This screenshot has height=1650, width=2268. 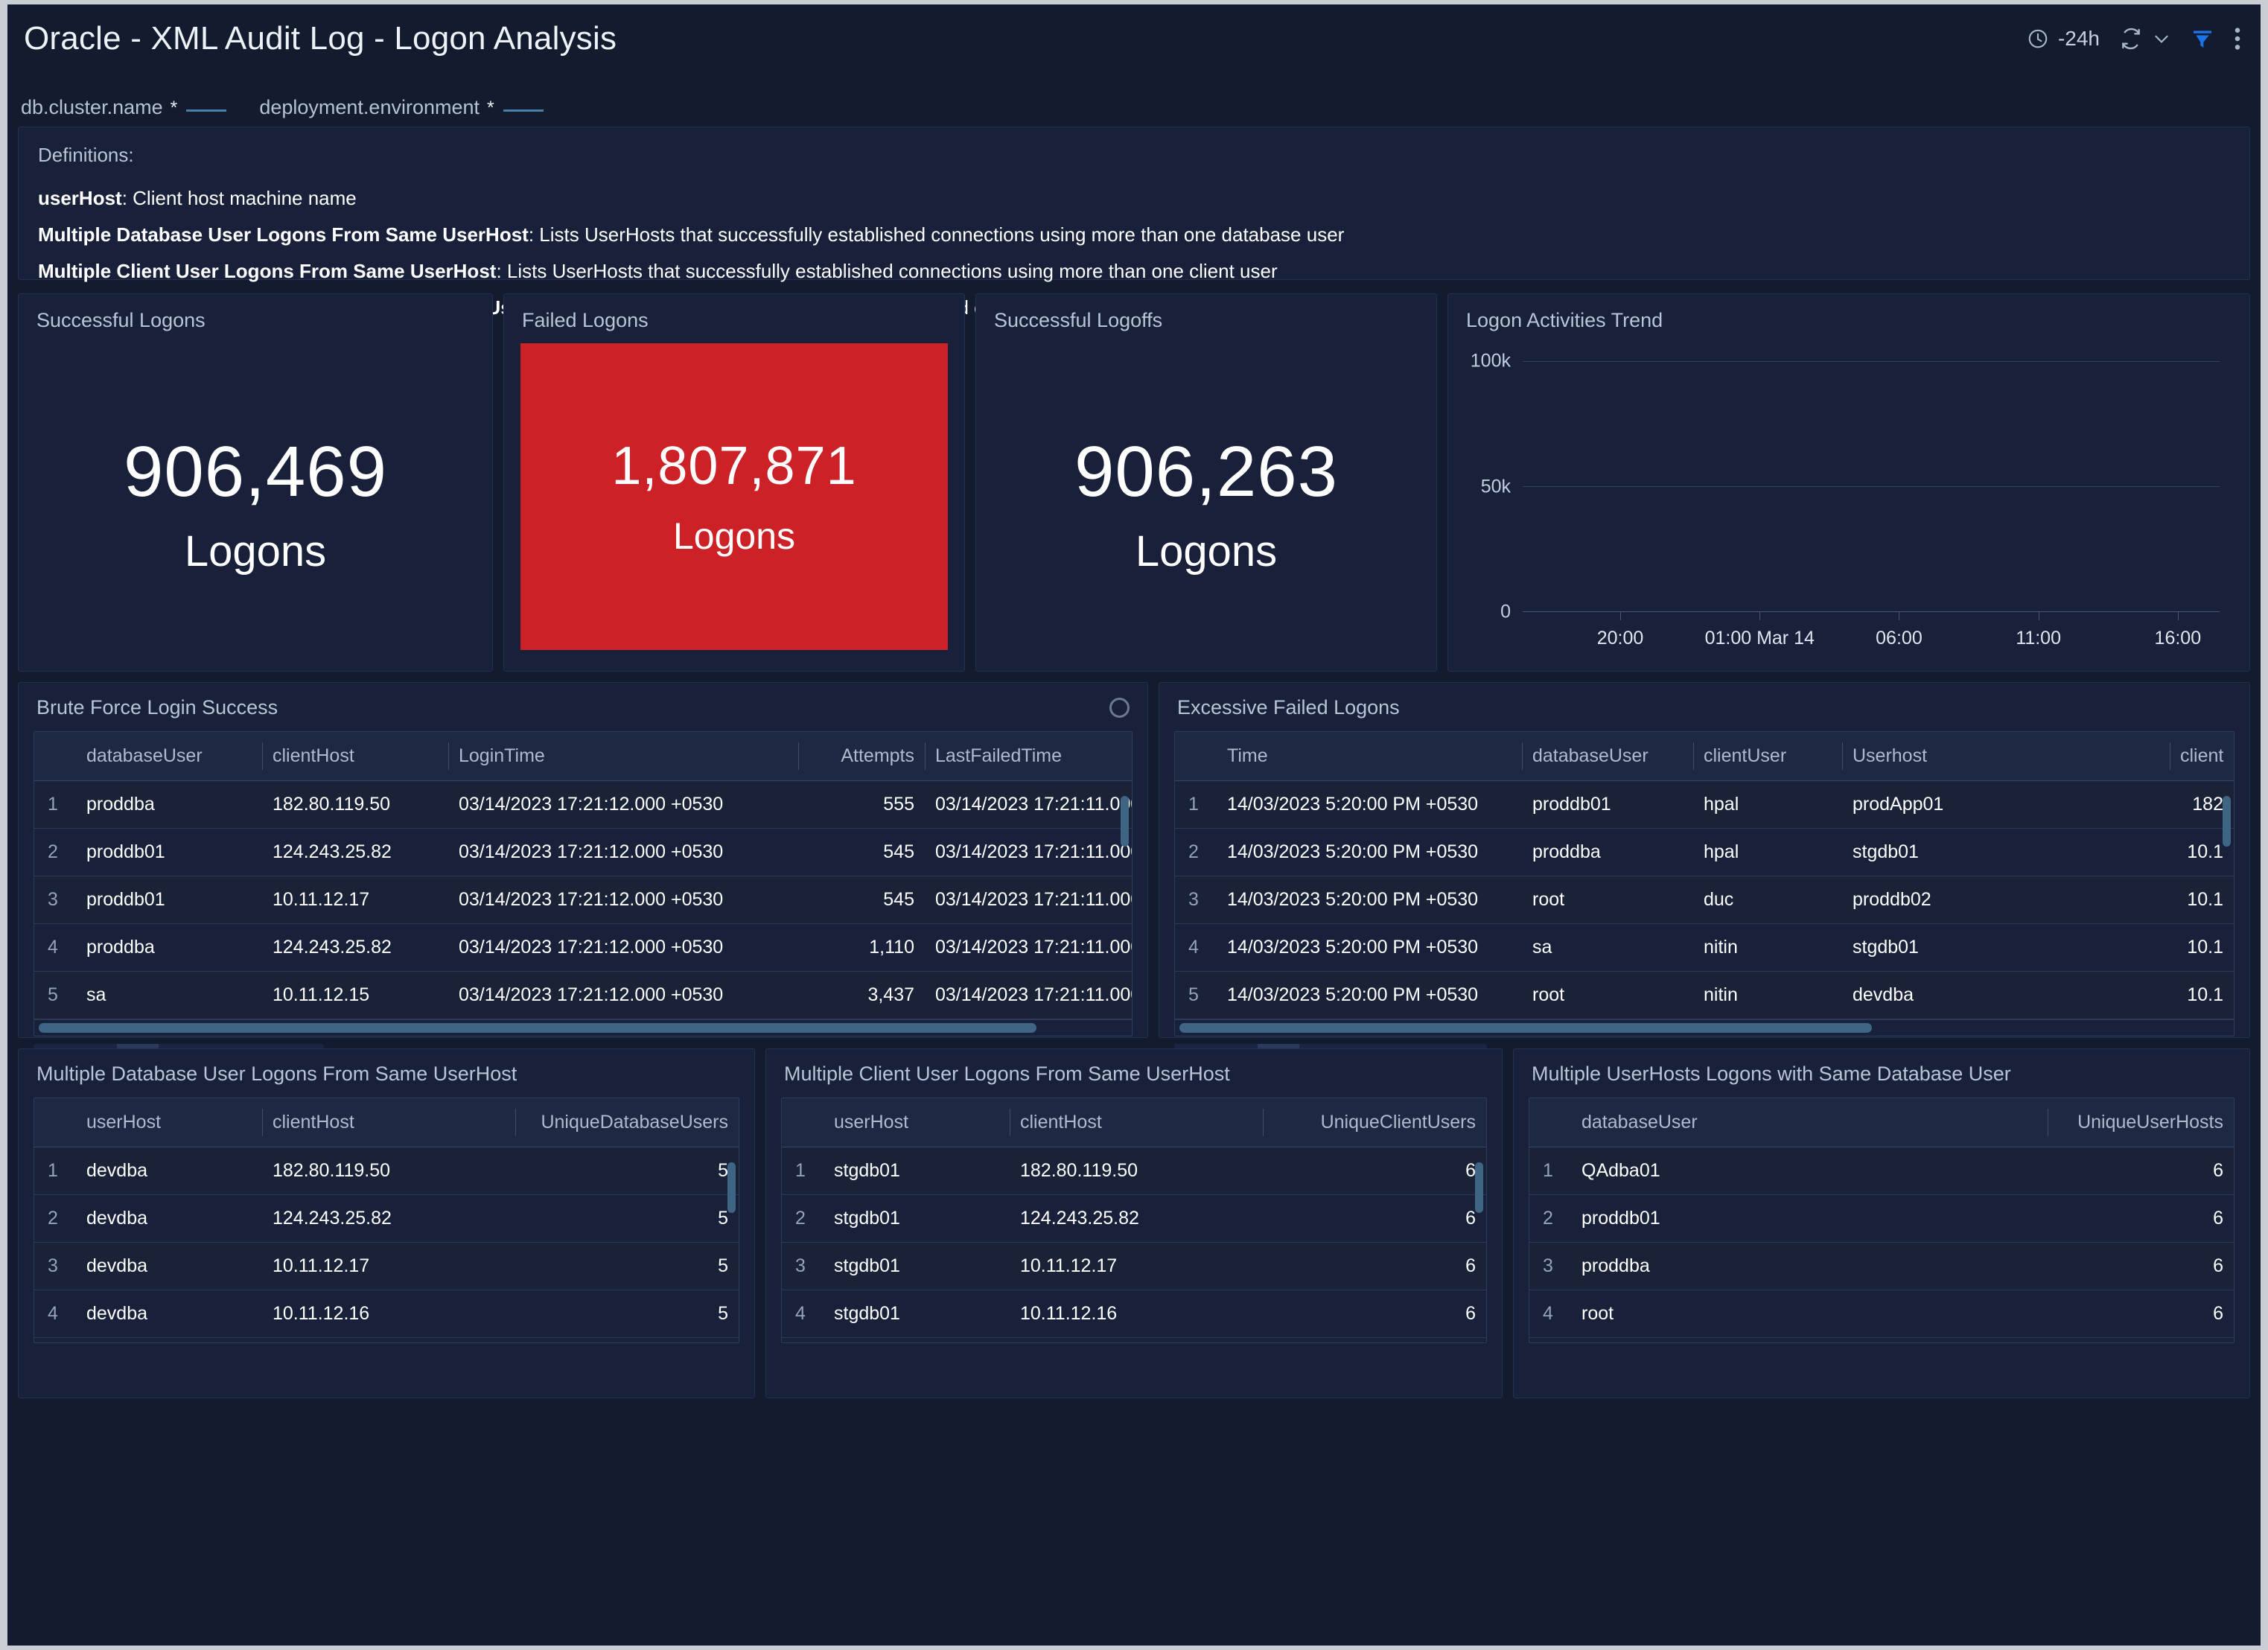 I want to click on table-header-row: userHost clientHost UniqueClientUsers, so click(x=1134, y=1122).